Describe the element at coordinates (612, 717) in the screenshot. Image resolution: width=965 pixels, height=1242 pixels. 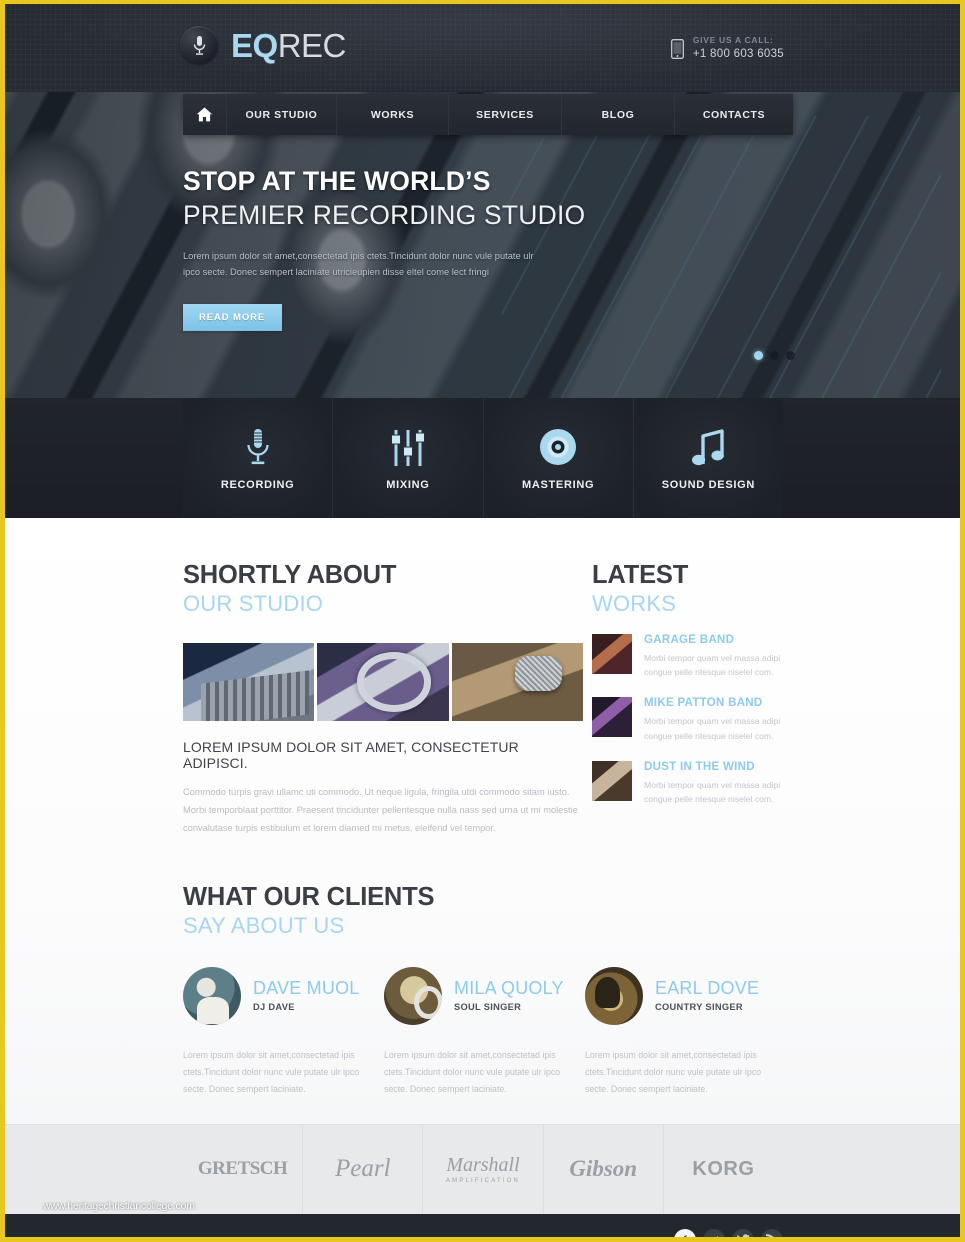
I see `mike-patton-band-thumbnail` at that location.